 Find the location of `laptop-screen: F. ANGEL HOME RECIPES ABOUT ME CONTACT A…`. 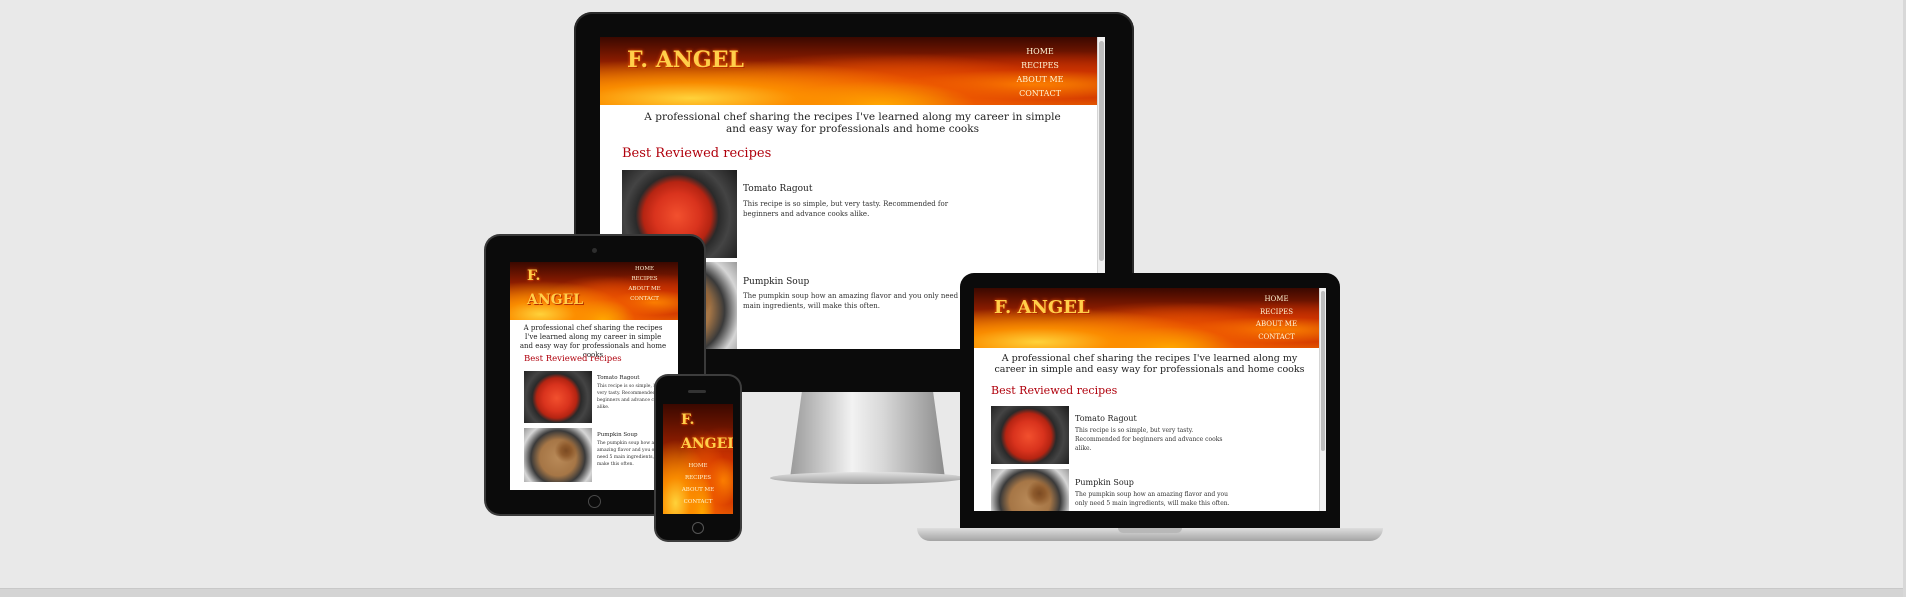

laptop-screen: F. ANGEL HOME RECIPES ABOUT ME CONTACT A… is located at coordinates (1150, 399).